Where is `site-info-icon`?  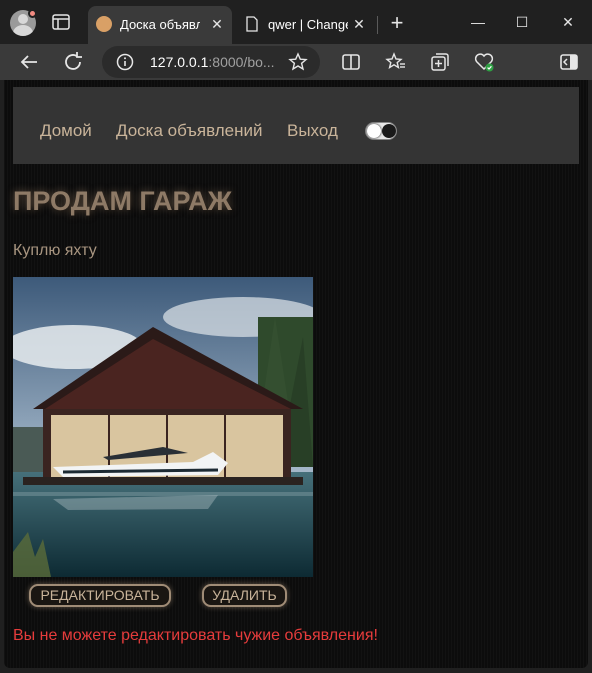
site-info-icon is located at coordinates (125, 62).